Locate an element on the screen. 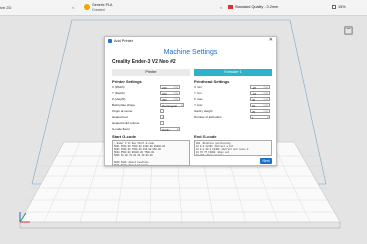 The height and width of the screenshot is (244, 367). heated-bed-checkbox is located at coordinates (162, 117).